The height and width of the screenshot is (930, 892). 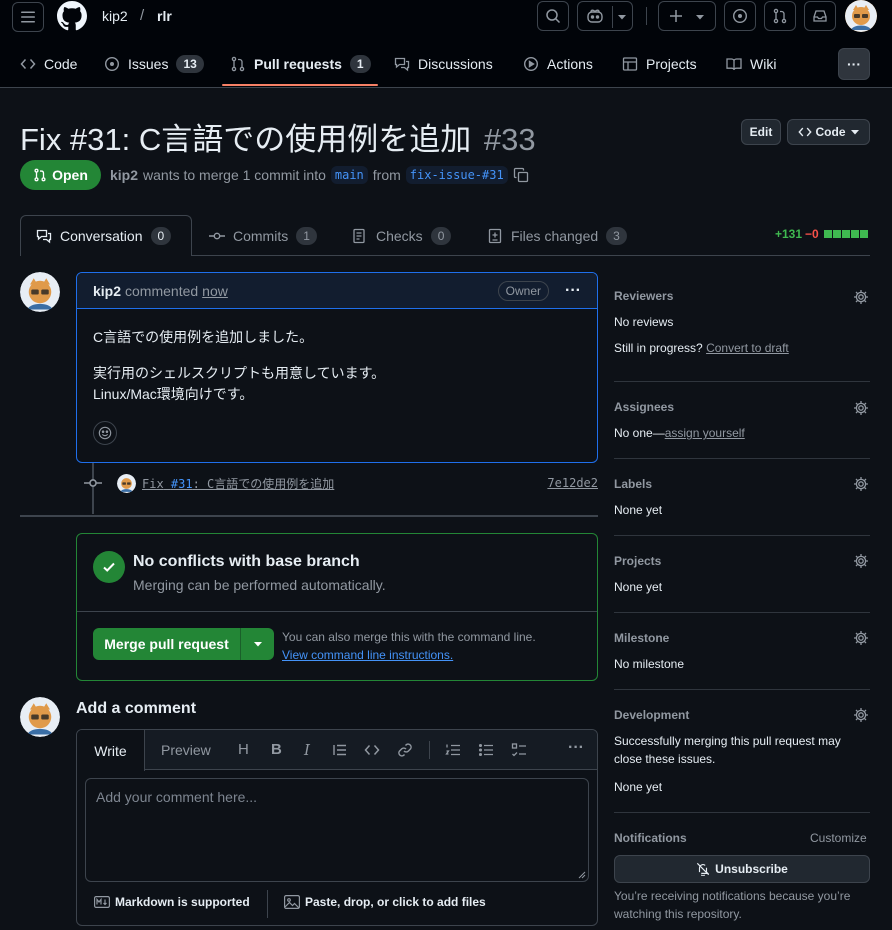 What do you see at coordinates (643, 296) in the screenshot?
I see `reviewers-heading: Reviewers` at bounding box center [643, 296].